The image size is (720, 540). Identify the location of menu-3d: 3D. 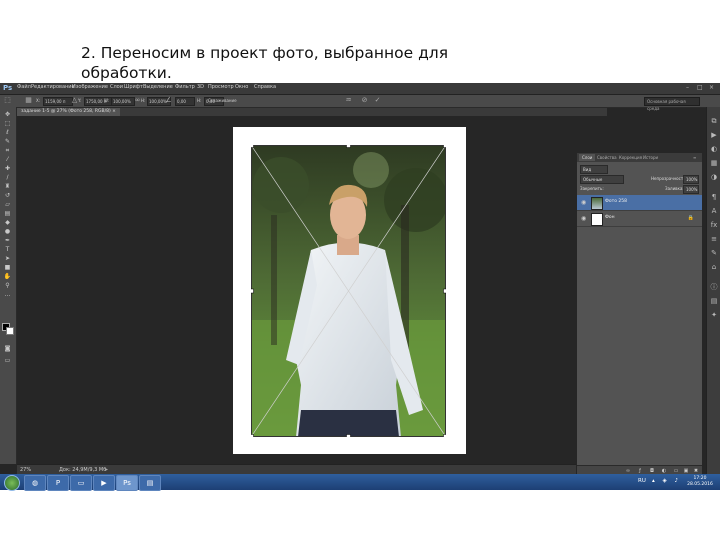
(200, 87).